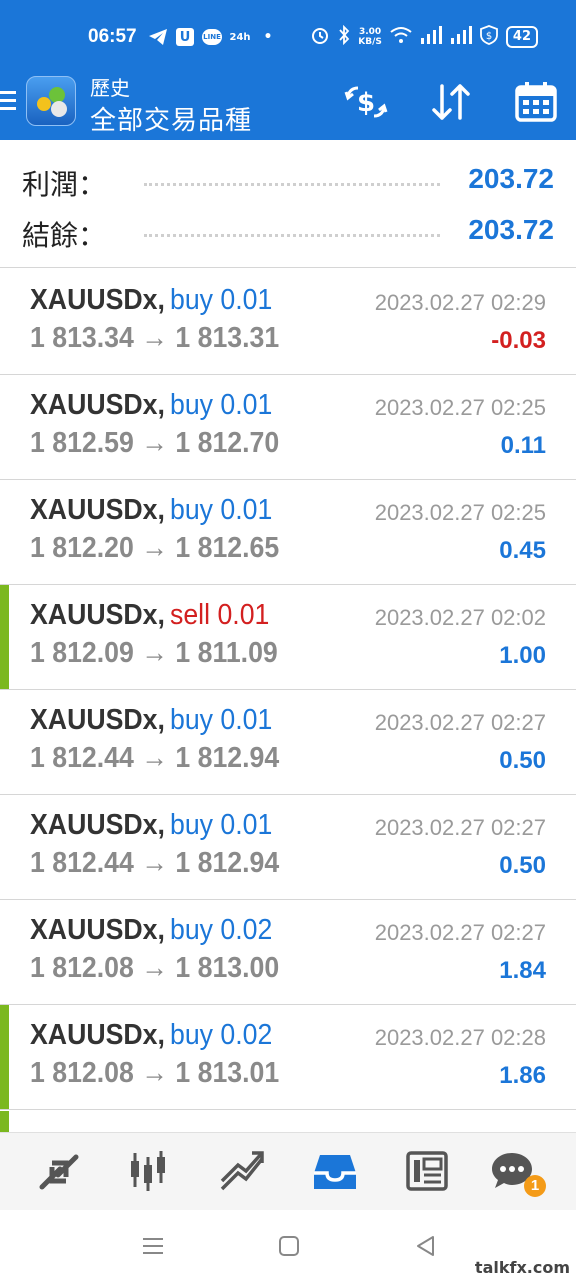 This screenshot has height=1280, width=576. I want to click on trade-profit: 0.45, so click(522, 550).